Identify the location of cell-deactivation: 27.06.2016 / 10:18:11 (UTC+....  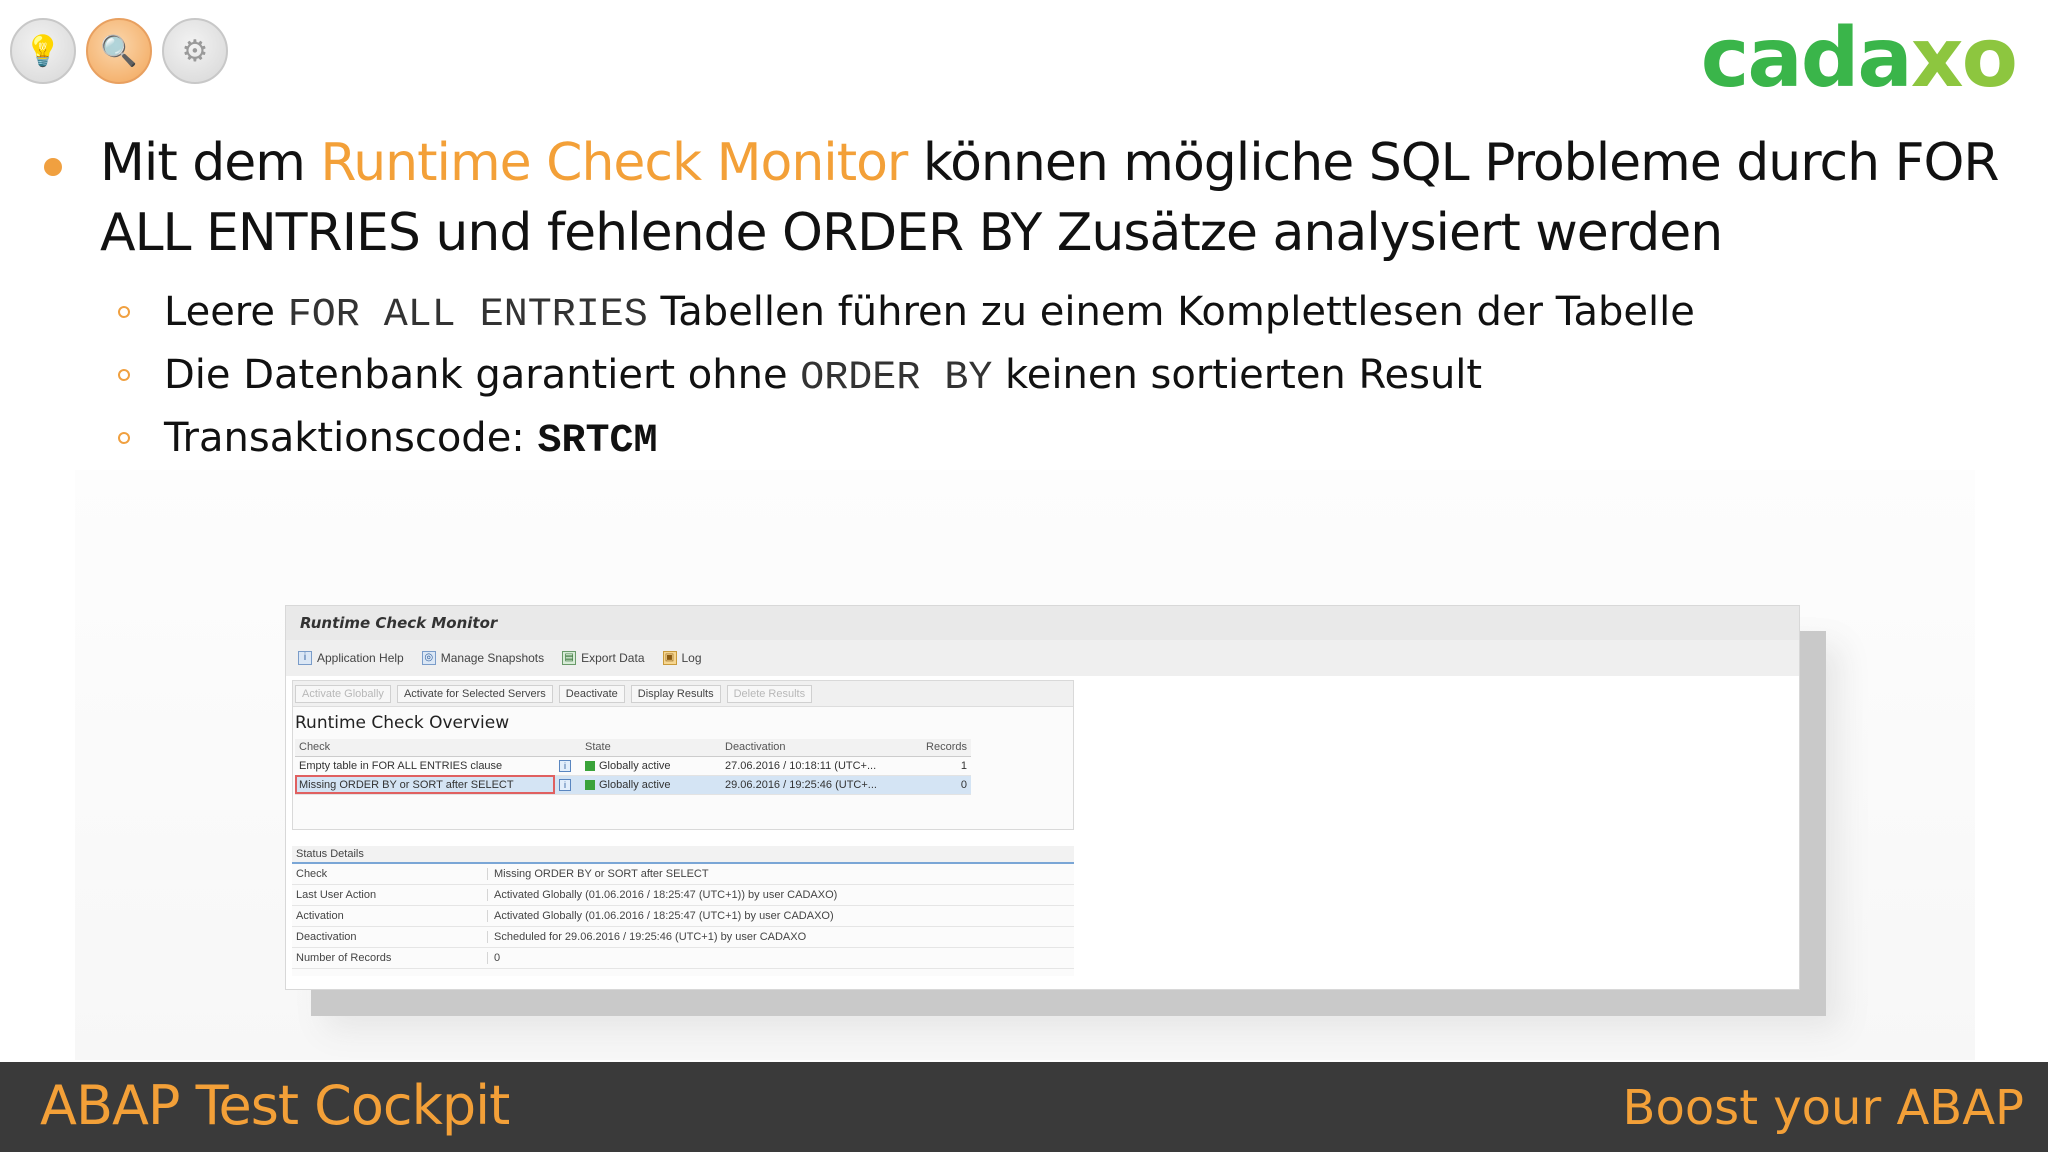
(816, 766).